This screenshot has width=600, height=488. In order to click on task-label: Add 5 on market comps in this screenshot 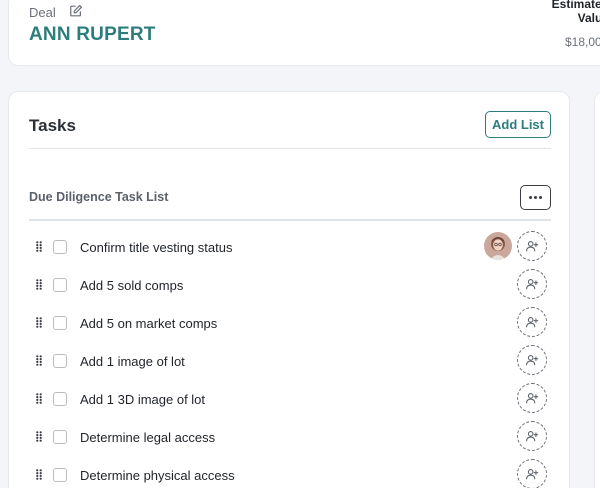, I will do `click(149, 323)`.